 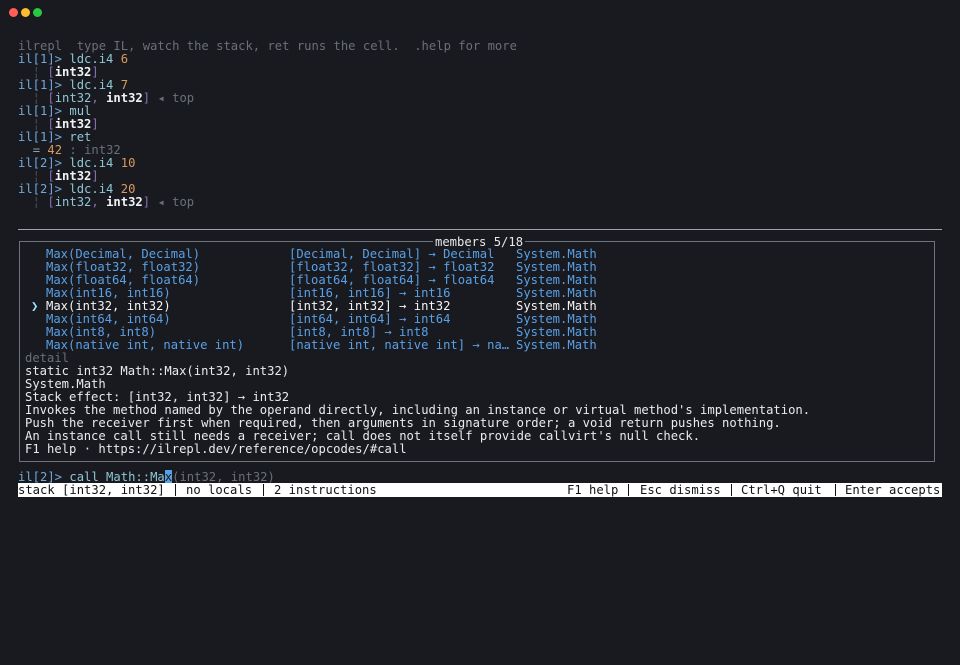 What do you see at coordinates (480, 12) in the screenshot?
I see `window-titlebar` at bounding box center [480, 12].